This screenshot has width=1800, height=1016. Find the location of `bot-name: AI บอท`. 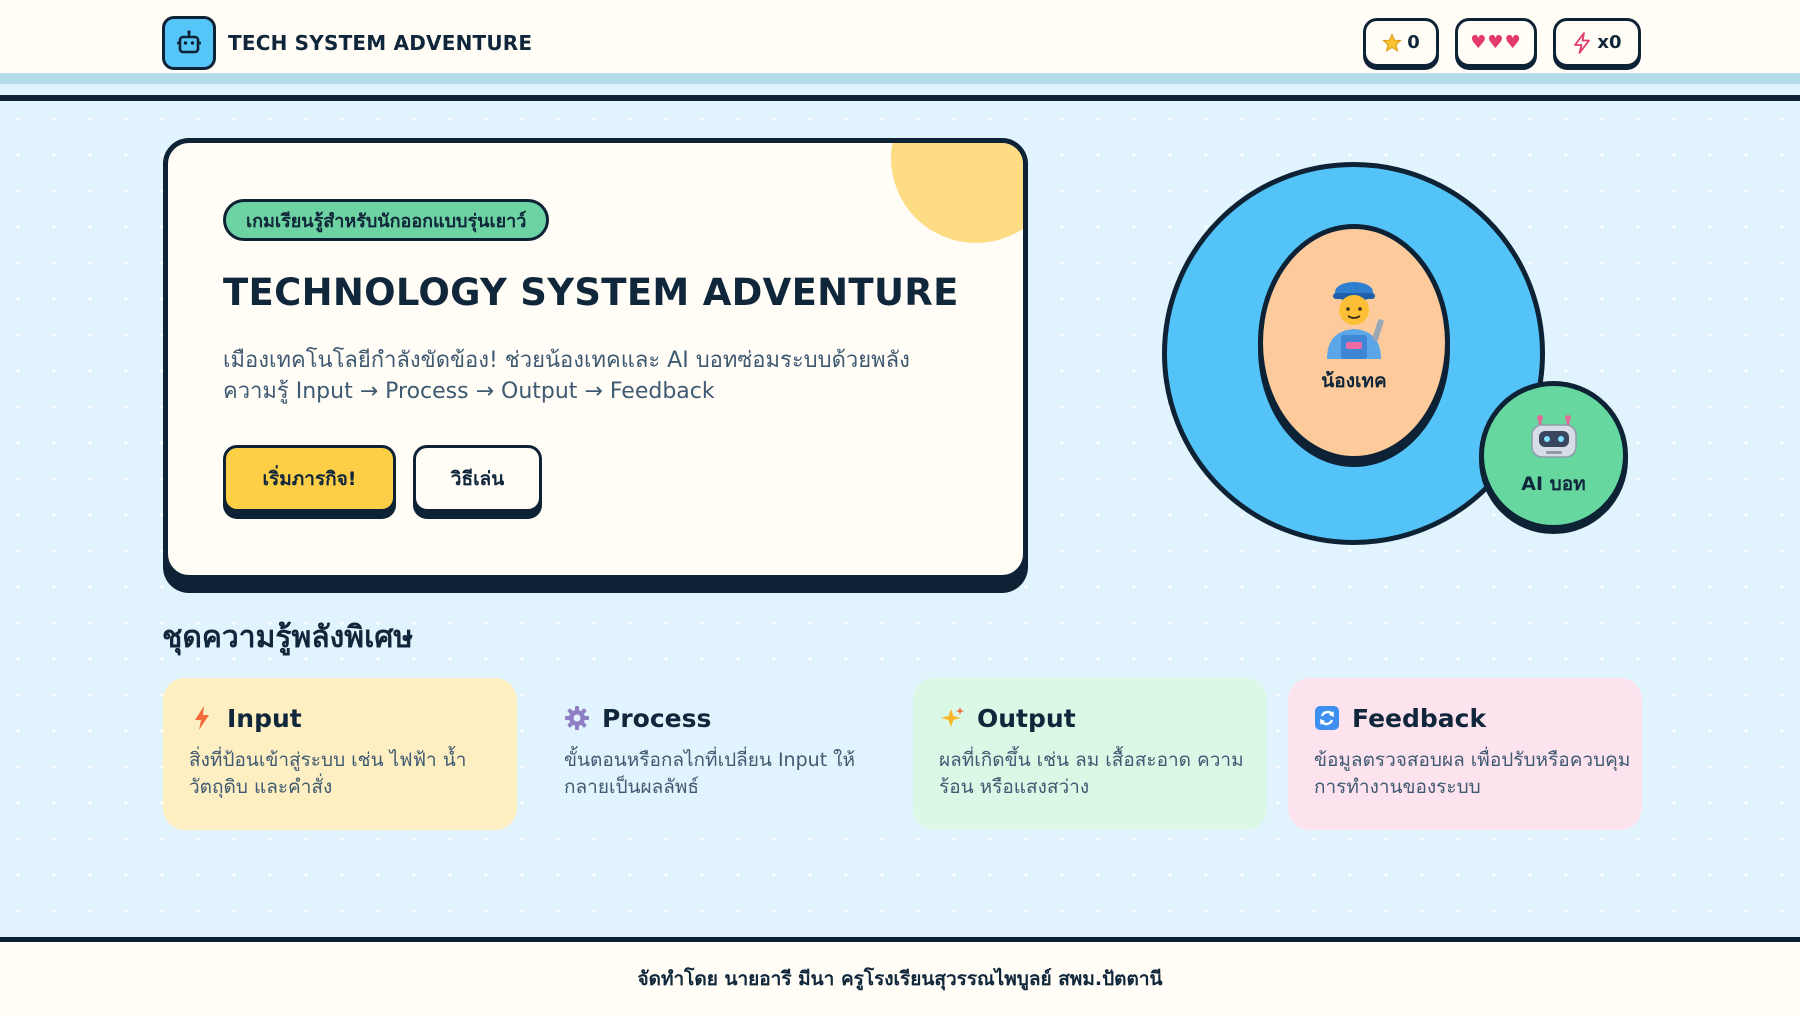

bot-name: AI บอท is located at coordinates (1553, 484).